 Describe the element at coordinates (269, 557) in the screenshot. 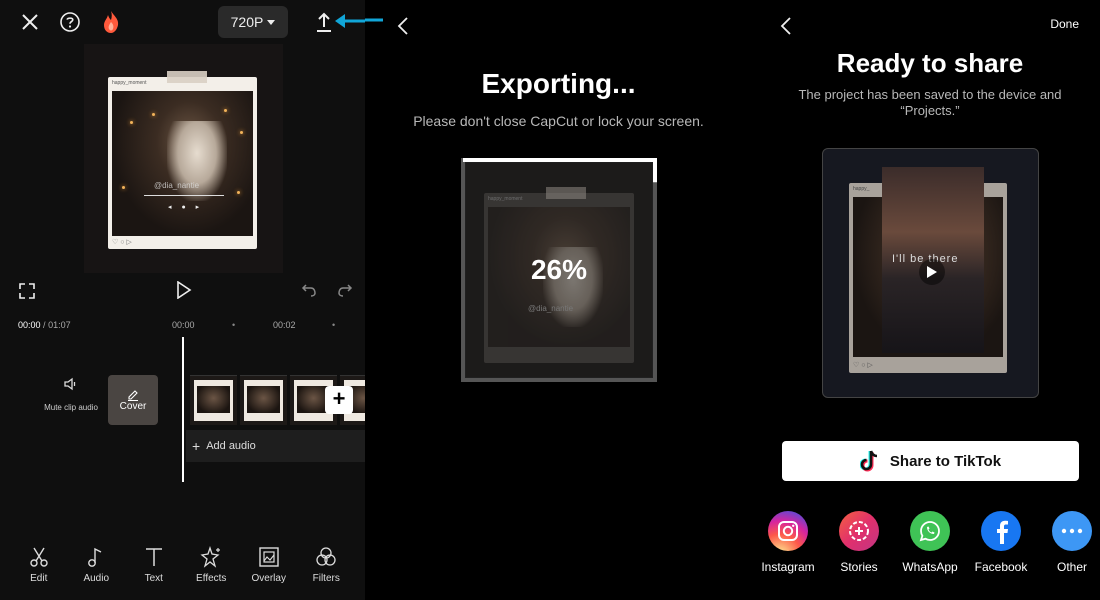

I see `overlay-image-icon` at that location.